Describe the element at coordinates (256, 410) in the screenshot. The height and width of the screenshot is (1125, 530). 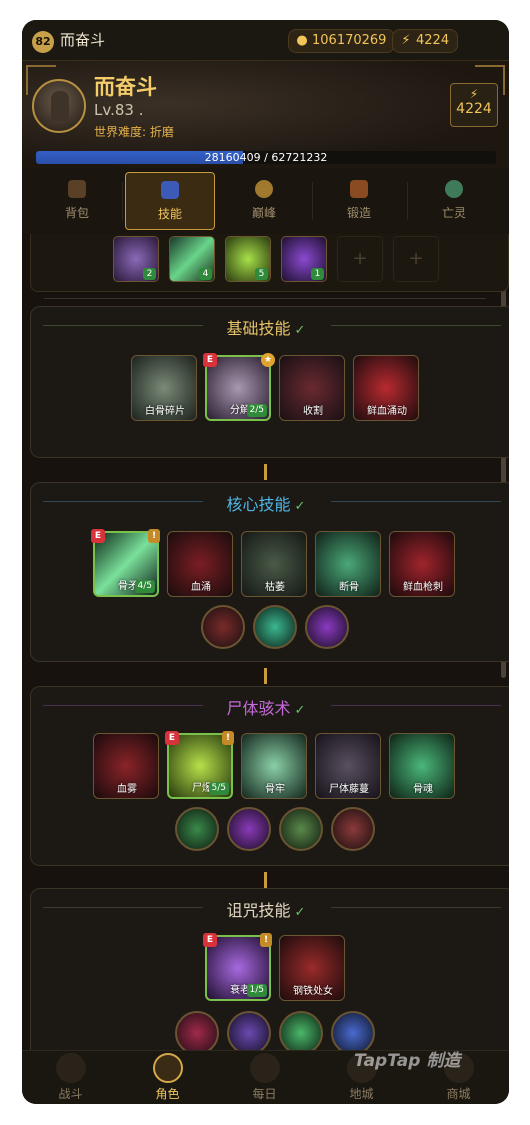
I see `skill-rank: 2/5` at that location.